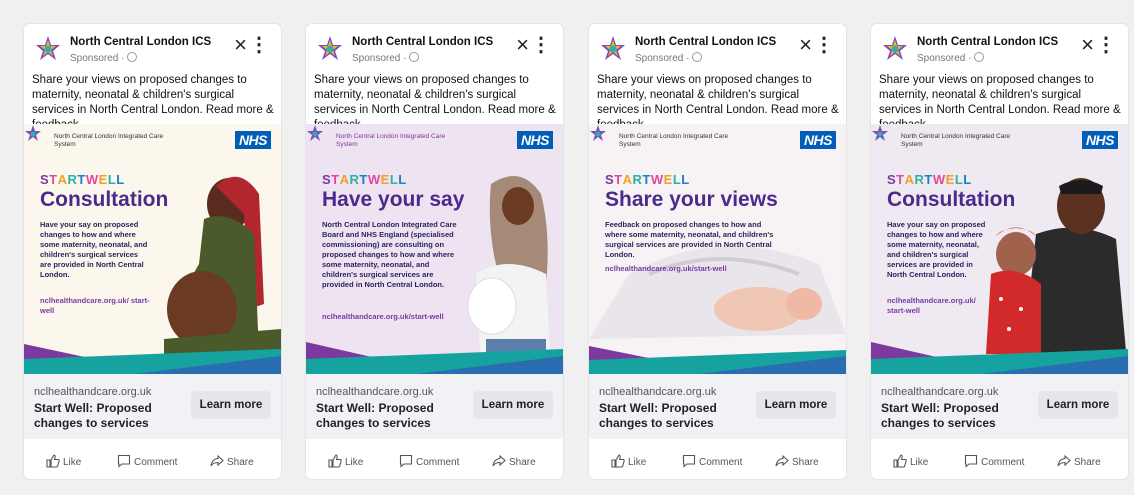 Image resolution: width=1134 pixels, height=495 pixels. I want to click on ad-headline: Have your say, so click(393, 199).